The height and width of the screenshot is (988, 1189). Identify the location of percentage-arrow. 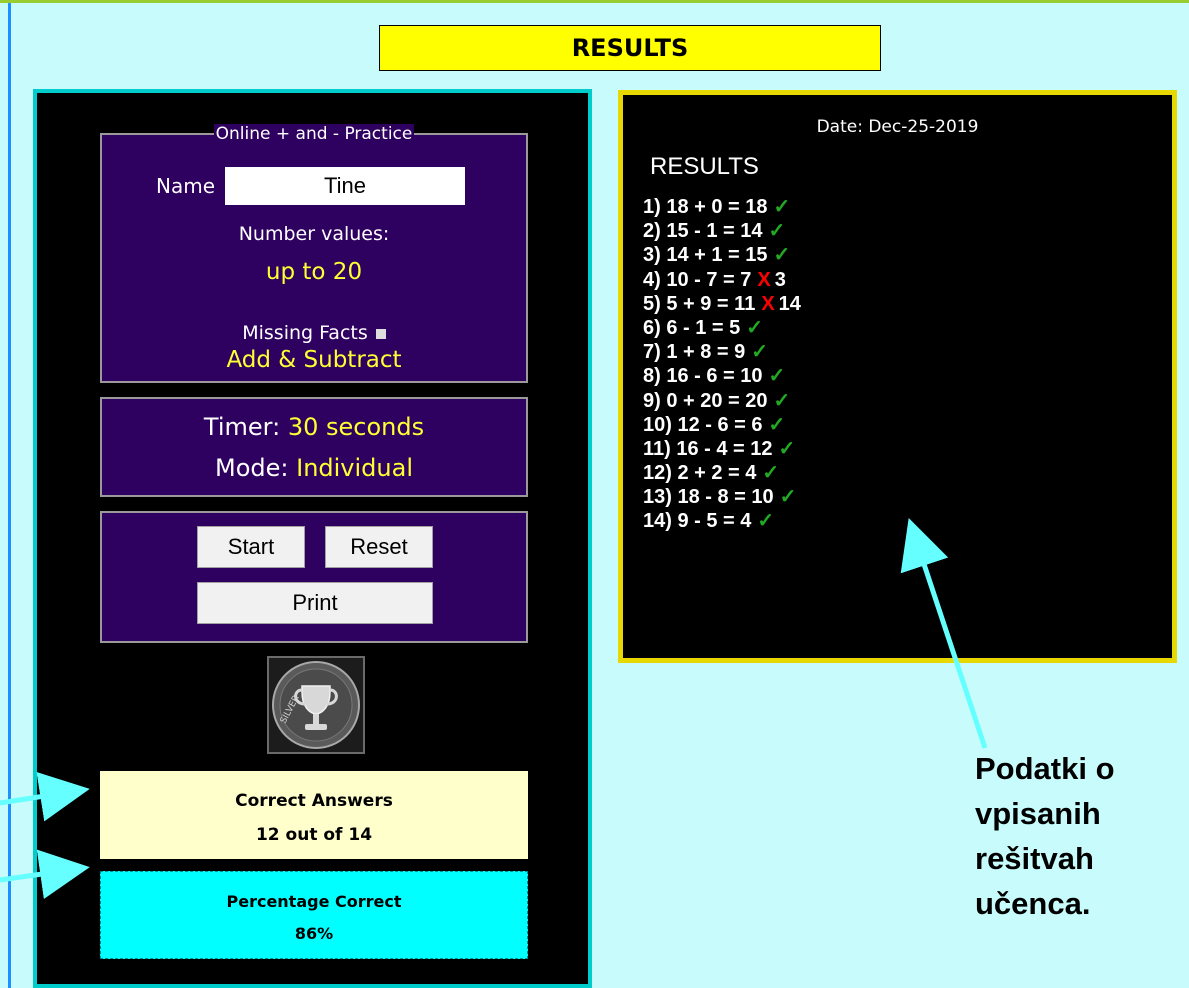
(45, 874).